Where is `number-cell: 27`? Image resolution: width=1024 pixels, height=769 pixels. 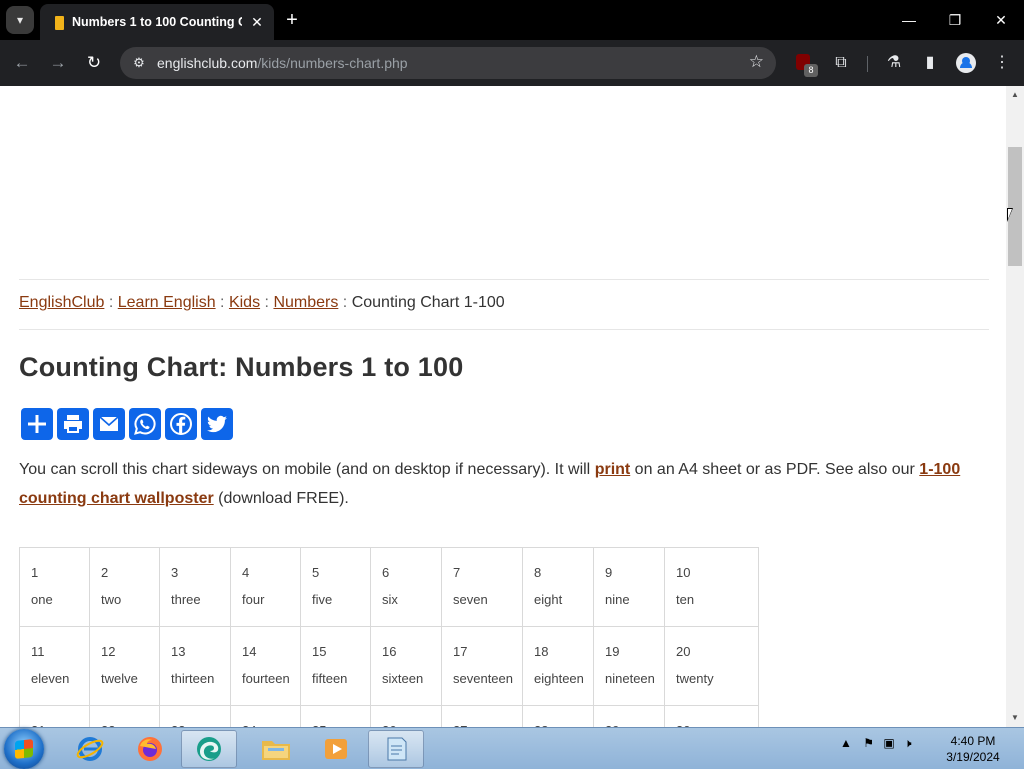
number-cell: 27 is located at coordinates (482, 716).